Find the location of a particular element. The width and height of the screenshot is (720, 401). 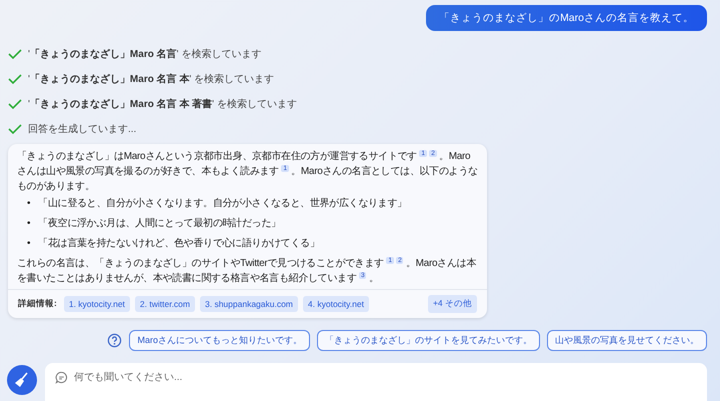

sources-label: 詳細情報: is located at coordinates (37, 304).